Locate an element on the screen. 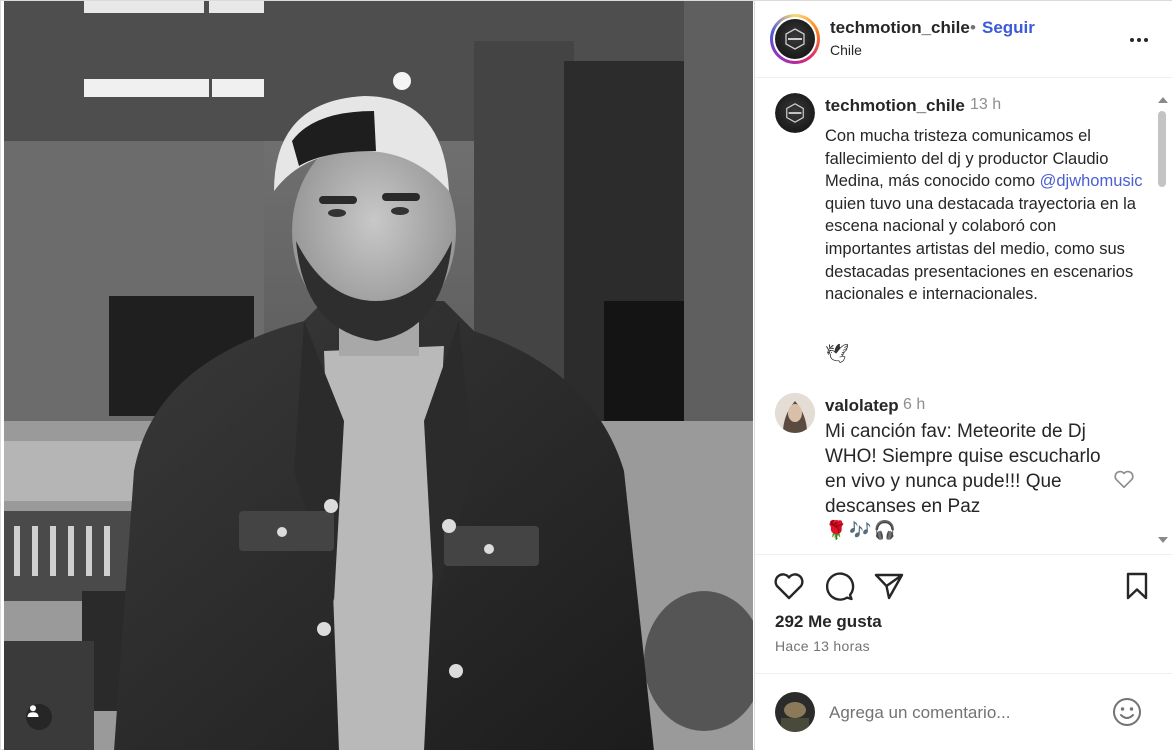 This screenshot has width=1172, height=750. scroll-thumb is located at coordinates (1162, 149).